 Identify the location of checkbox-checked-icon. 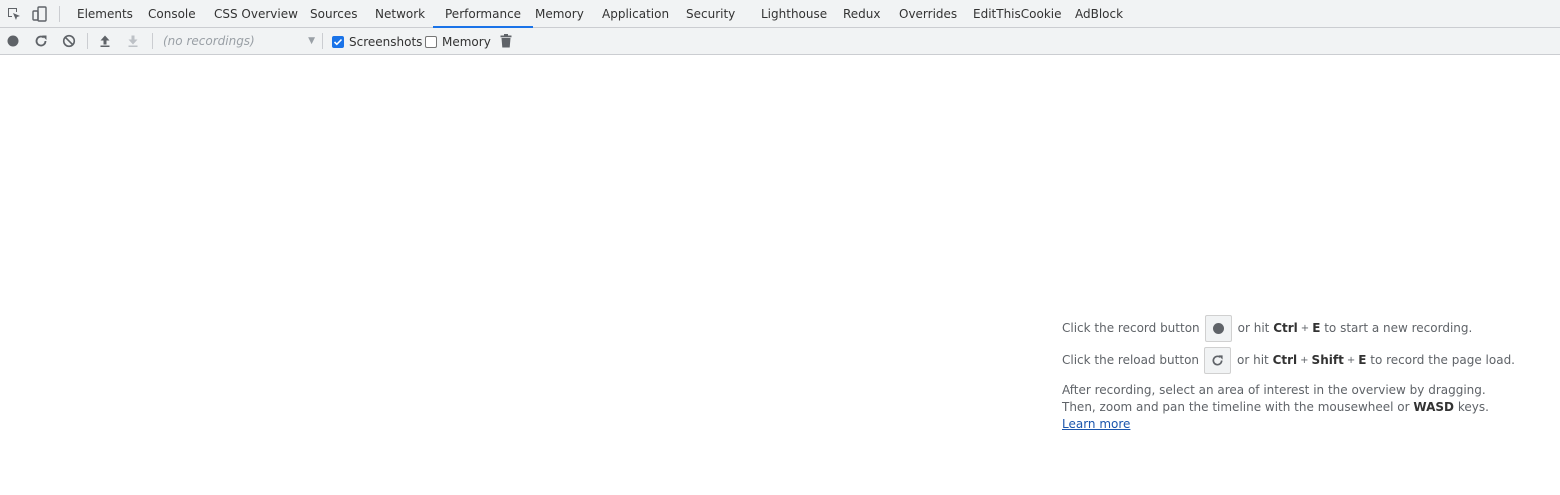
(338, 42).